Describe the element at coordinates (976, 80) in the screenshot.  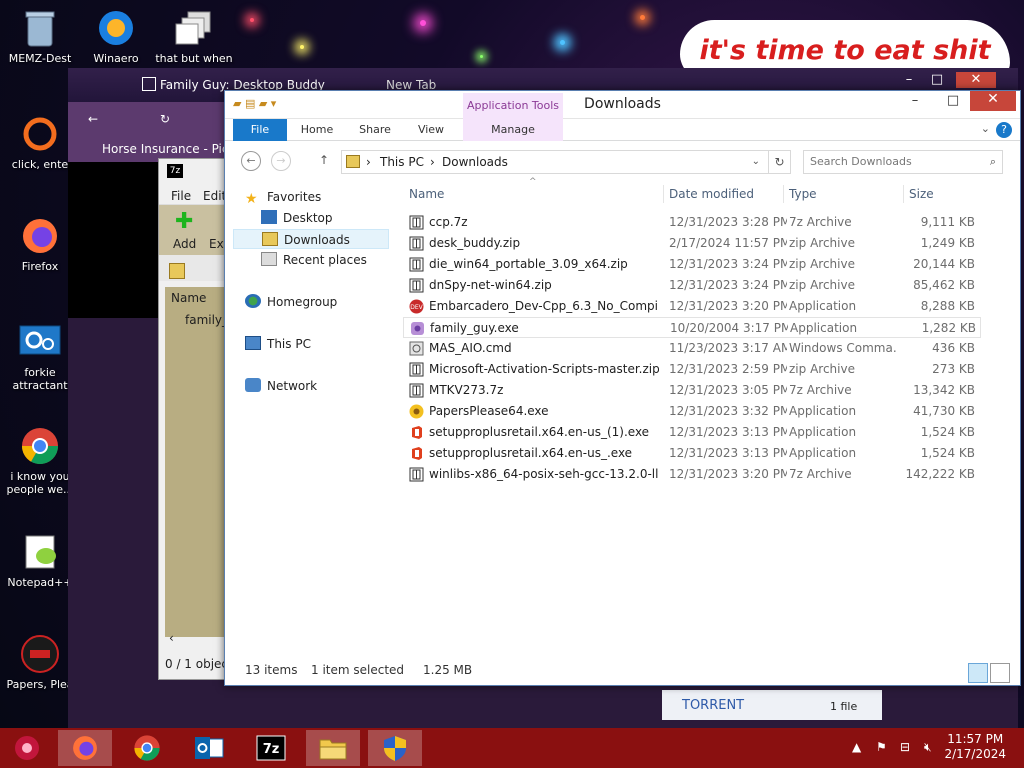
I see `browser-close-button: ✕` at that location.